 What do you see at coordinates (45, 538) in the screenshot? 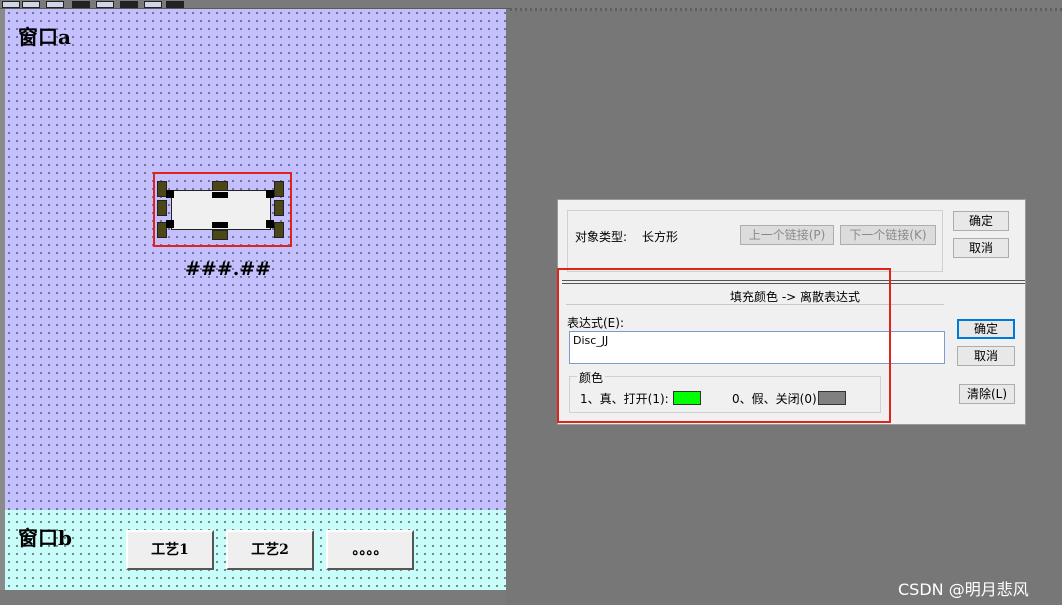
I see `window-b-title: 窗口b` at bounding box center [45, 538].